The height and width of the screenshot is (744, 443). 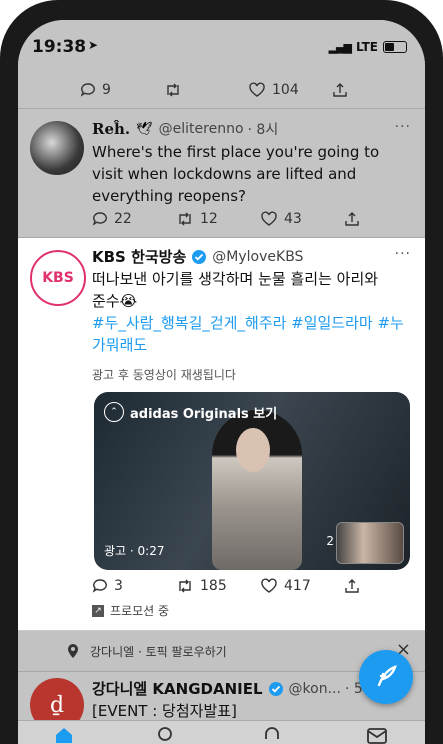 What do you see at coordinates (134, 586) in the screenshot?
I see `reply-button: 3` at bounding box center [134, 586].